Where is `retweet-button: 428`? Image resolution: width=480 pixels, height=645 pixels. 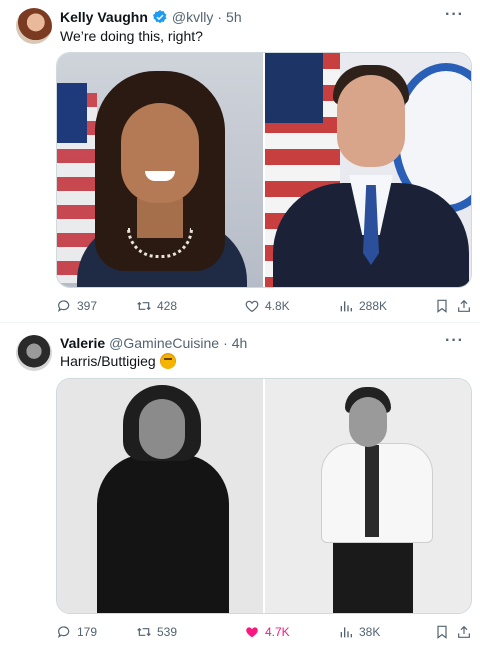 retweet-button: 428 is located at coordinates (156, 306).